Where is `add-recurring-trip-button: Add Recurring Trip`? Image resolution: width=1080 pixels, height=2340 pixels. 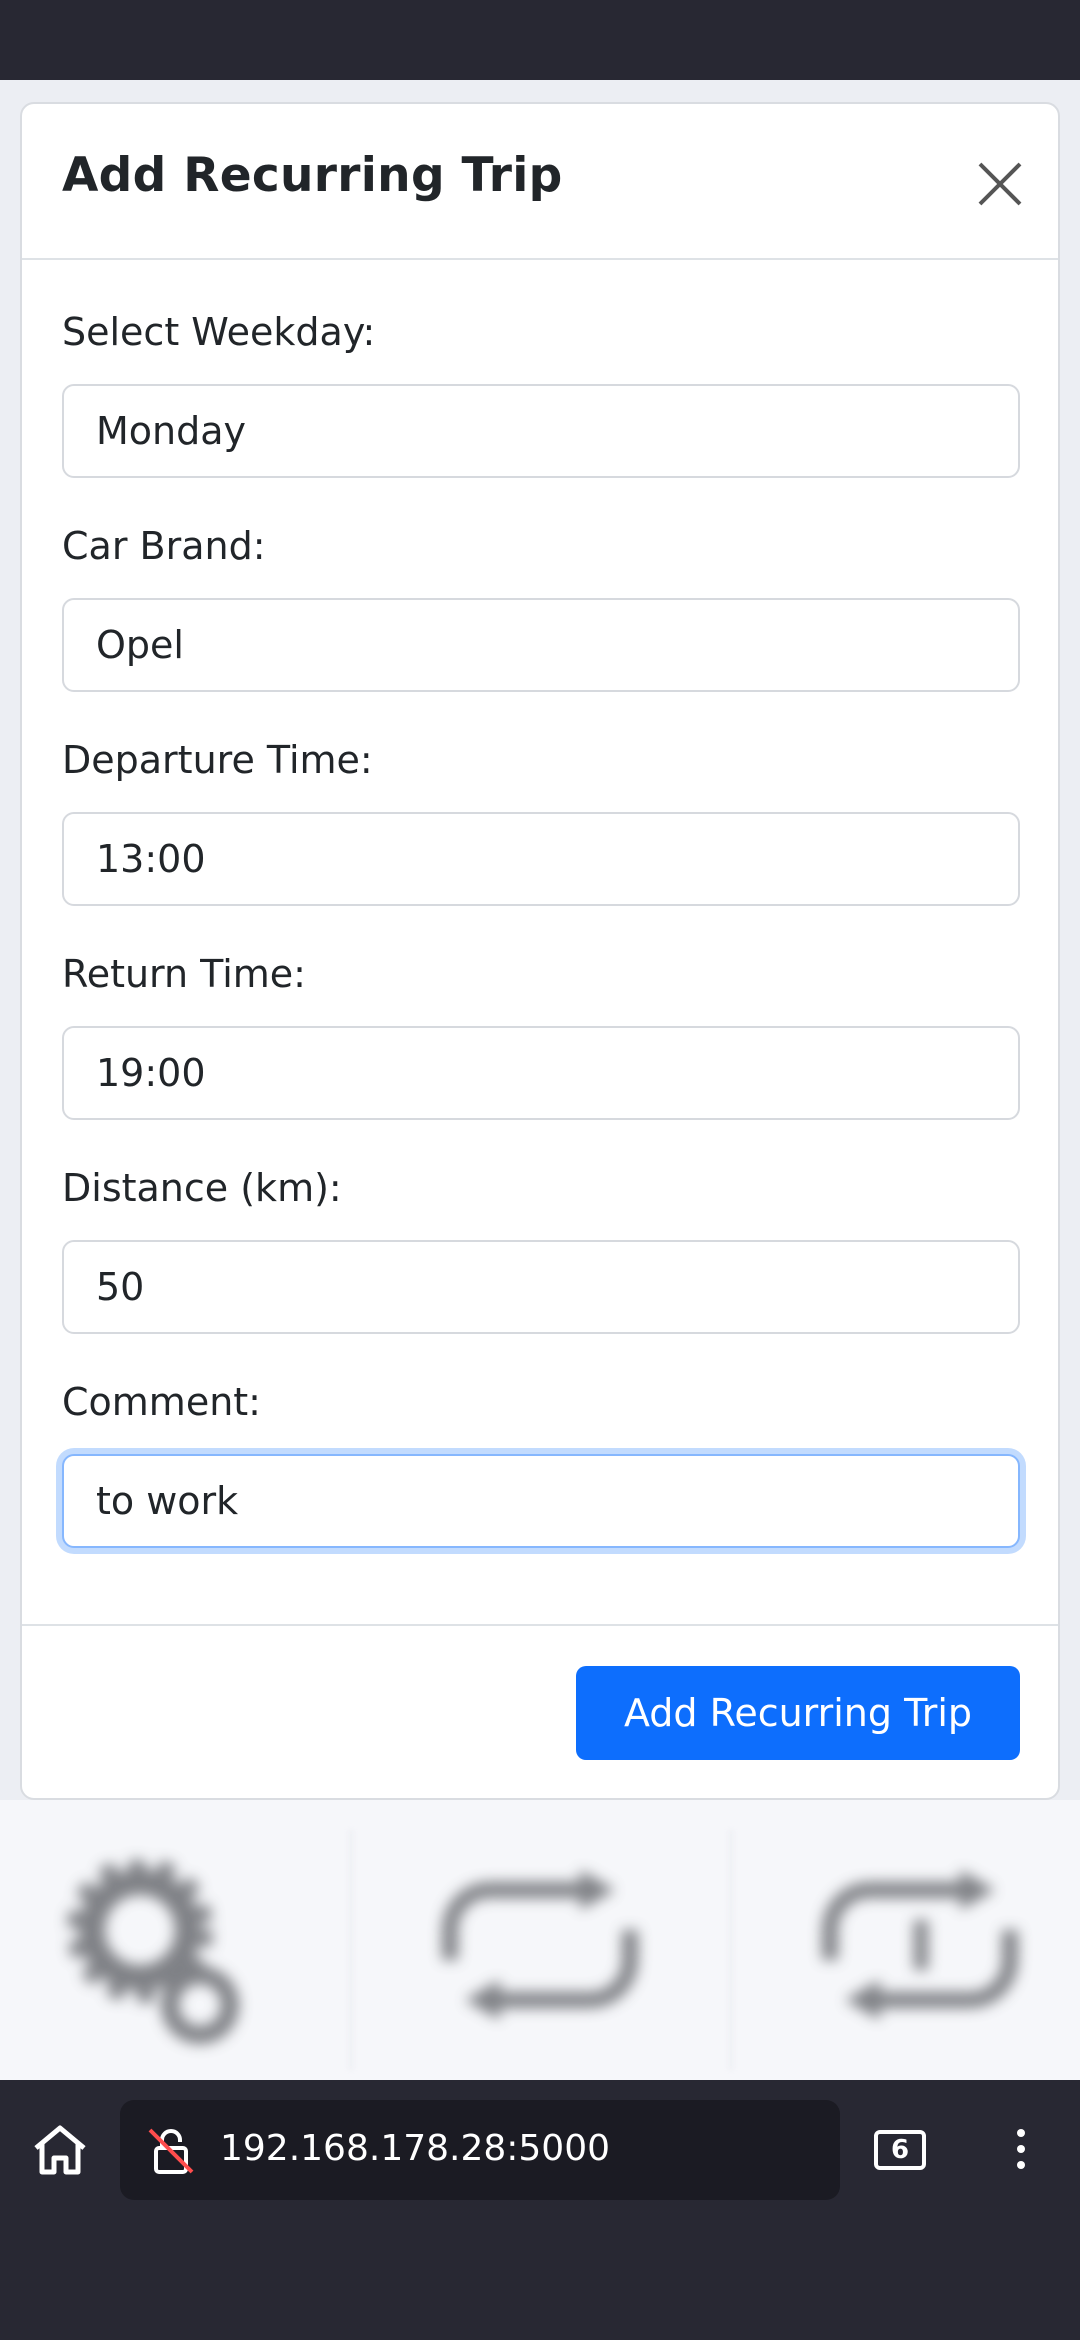 add-recurring-trip-button: Add Recurring Trip is located at coordinates (798, 1713).